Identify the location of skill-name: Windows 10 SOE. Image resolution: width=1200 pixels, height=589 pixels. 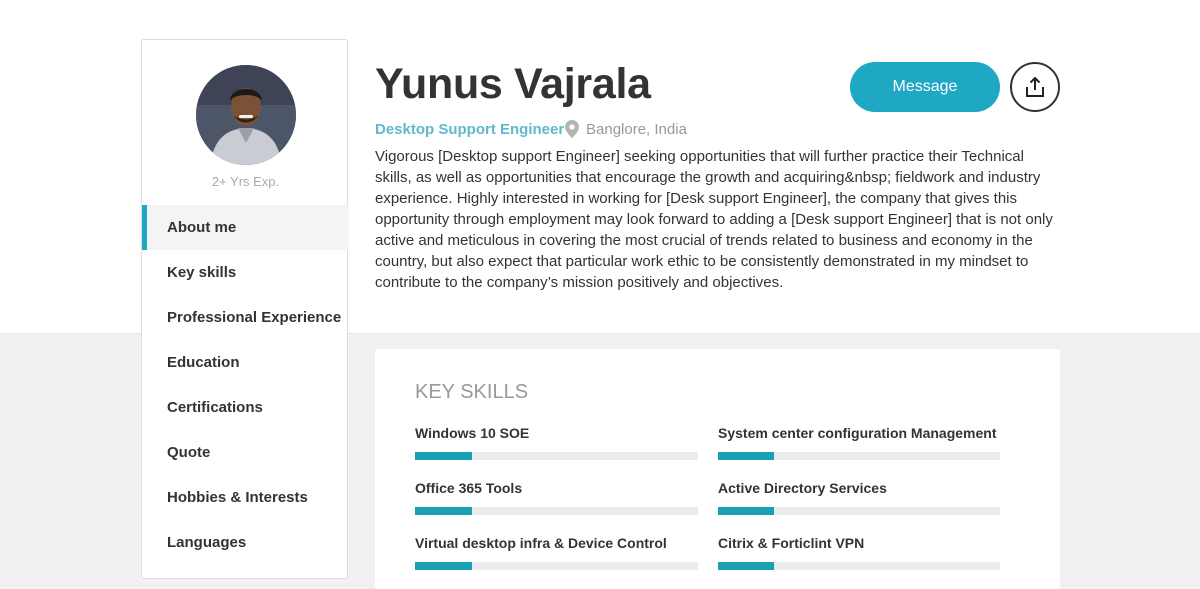
(472, 433).